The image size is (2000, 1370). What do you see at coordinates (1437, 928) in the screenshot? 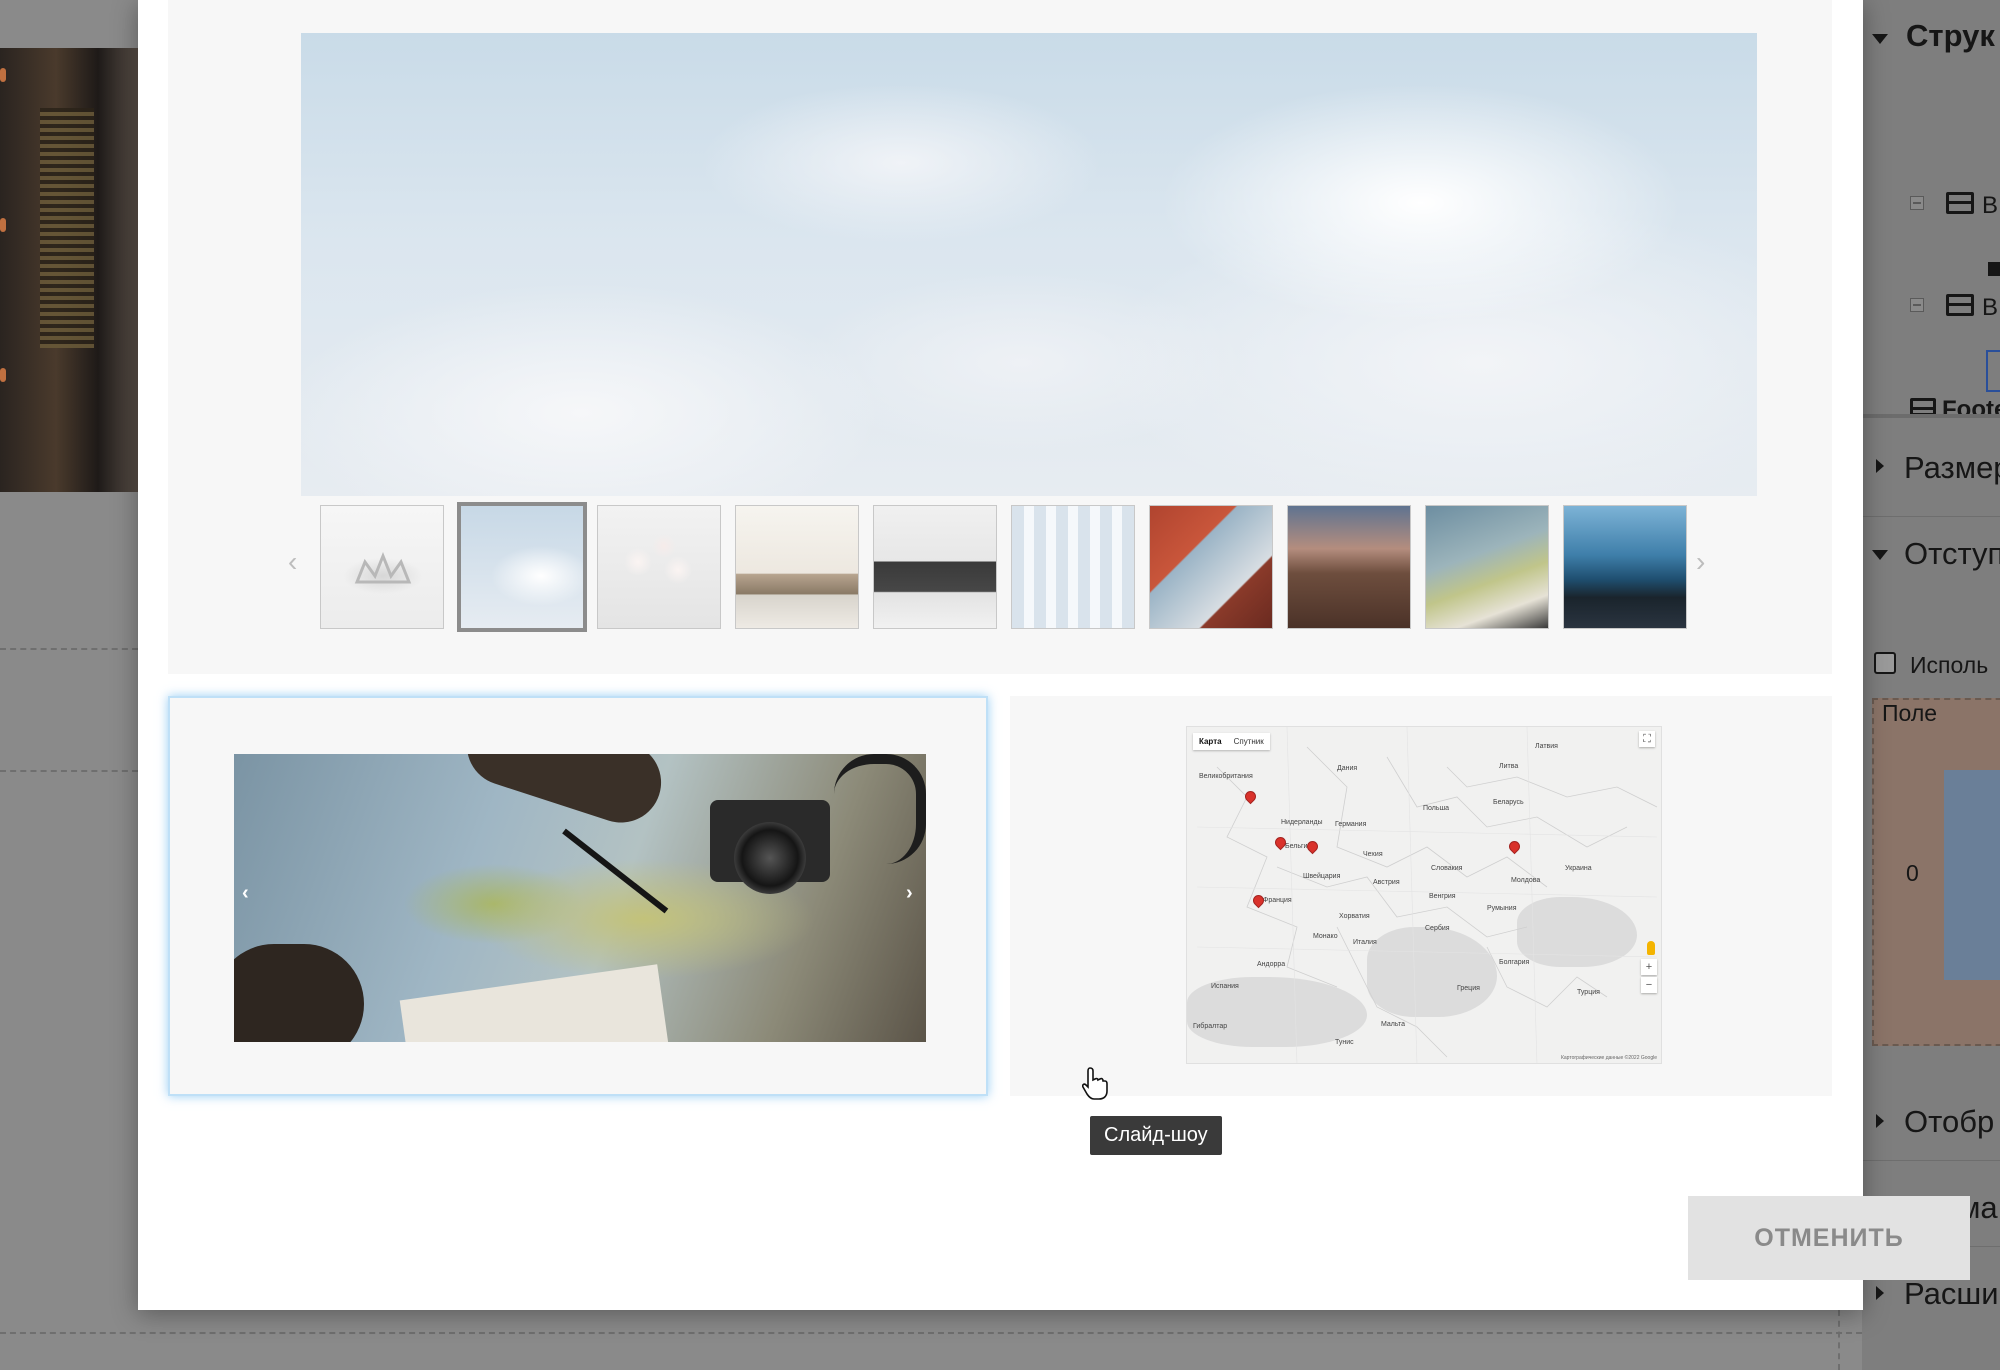
I see `map-label: Сербия` at bounding box center [1437, 928].